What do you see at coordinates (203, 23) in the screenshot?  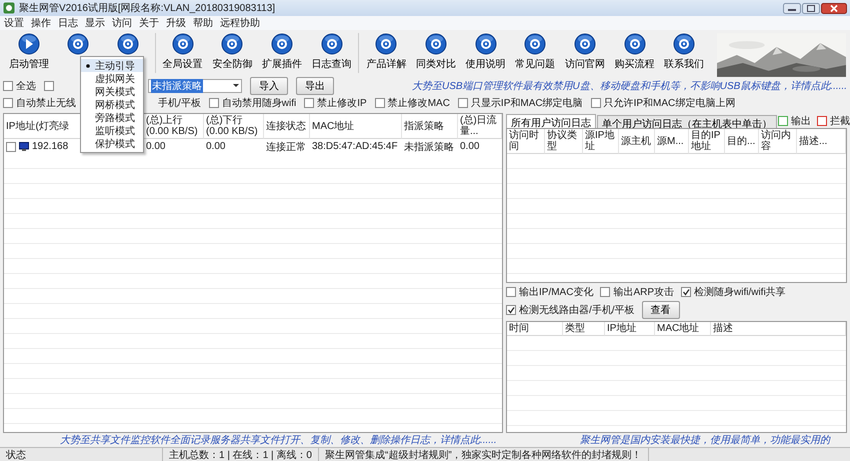 I see `menu-item: 帮助` at bounding box center [203, 23].